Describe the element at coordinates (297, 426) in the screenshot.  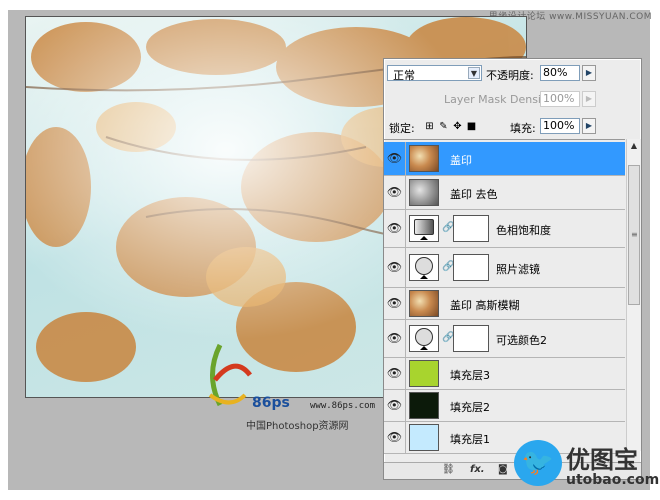
I see `watermark-caption: 中国Photoshop资源网` at that location.